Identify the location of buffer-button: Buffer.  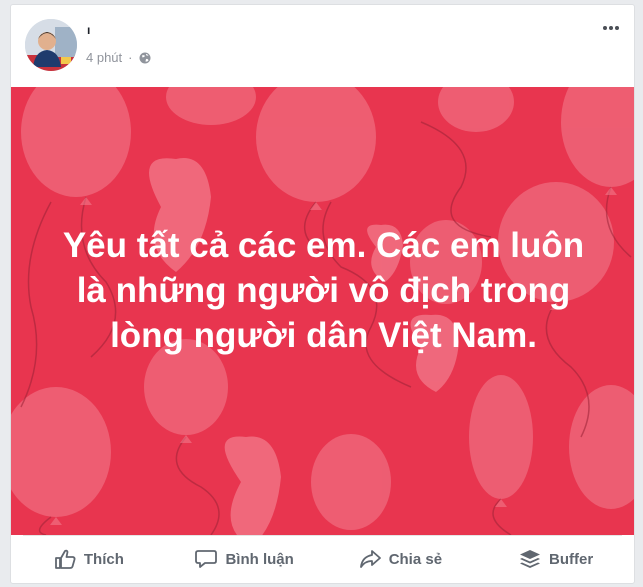
(556, 559).